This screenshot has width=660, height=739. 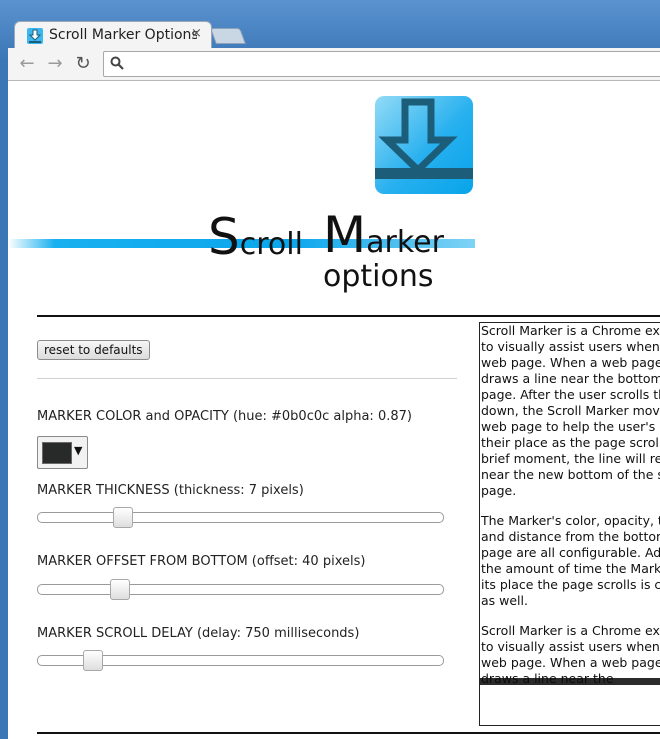 What do you see at coordinates (381, 64) in the screenshot?
I see `address-bar` at bounding box center [381, 64].